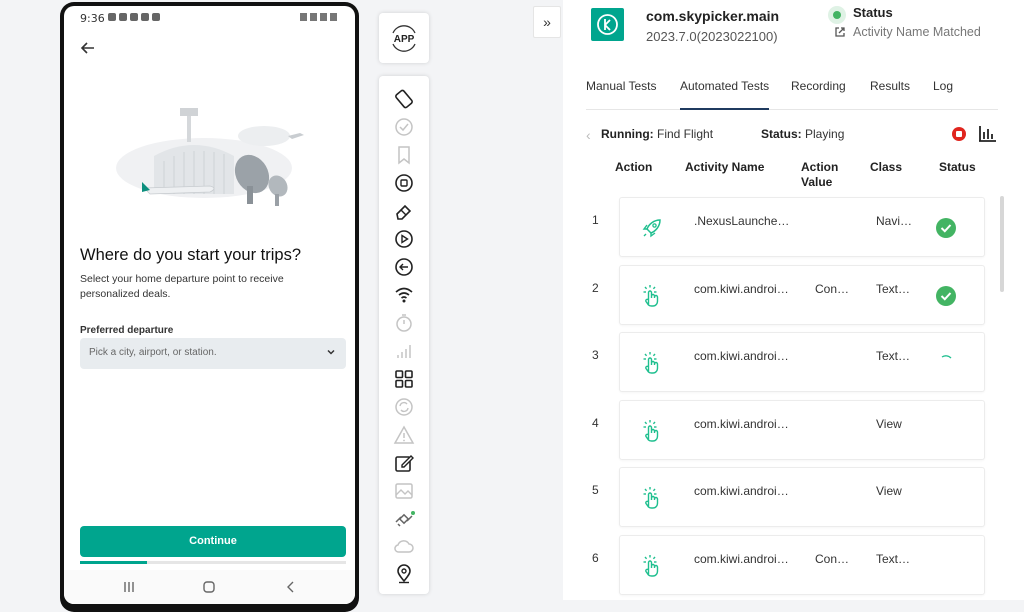 This screenshot has width=1024, height=612. Describe the element at coordinates (634, 167) in the screenshot. I see `col-header-action: Action` at that location.